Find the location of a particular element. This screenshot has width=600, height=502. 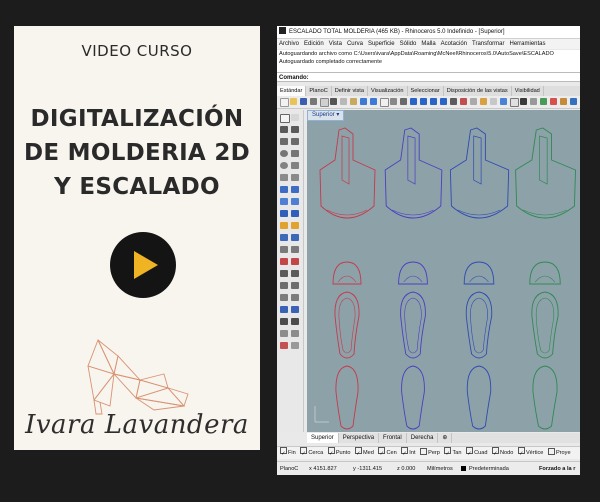

menu-edicion: Edición is located at coordinates (314, 44).